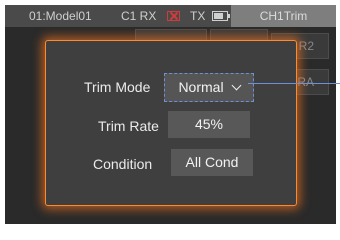  I want to click on battery-icon, so click(221, 16).